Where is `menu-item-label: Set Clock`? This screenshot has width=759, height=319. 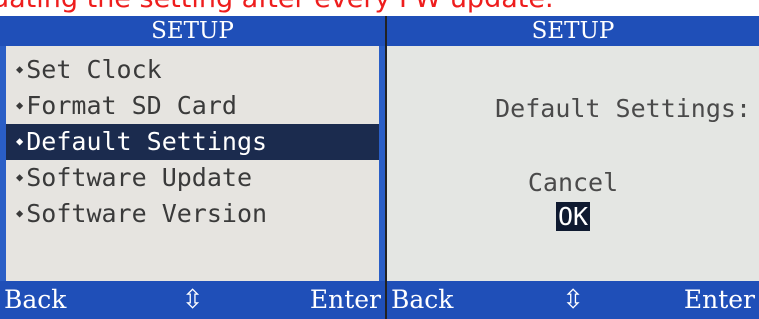
menu-item-label: Set Clock is located at coordinates (94, 69).